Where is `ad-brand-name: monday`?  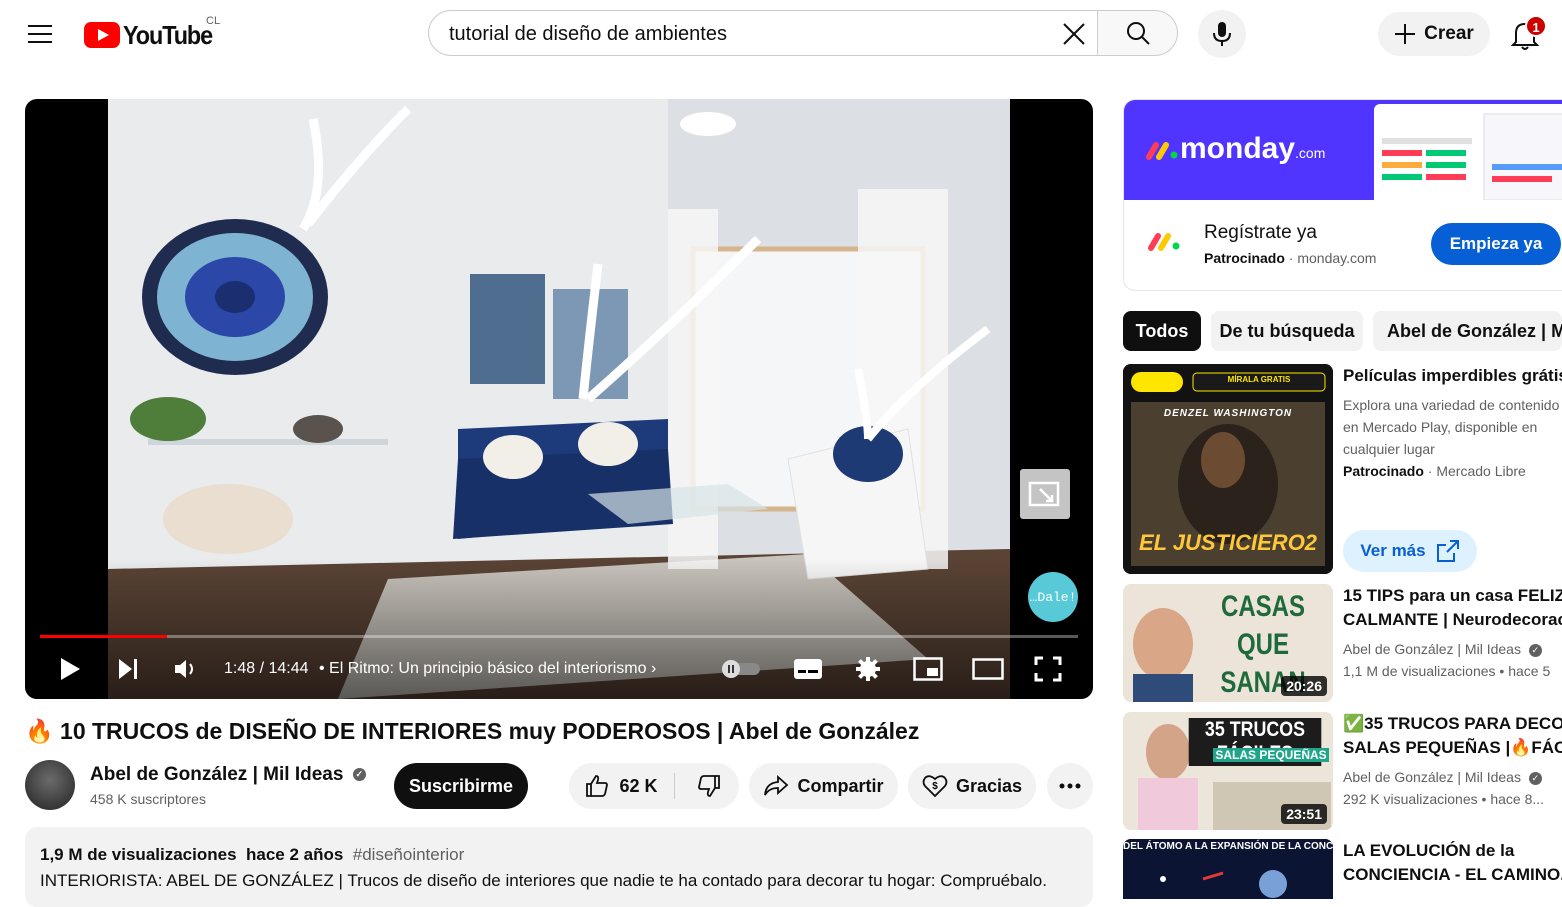 ad-brand-name: monday is located at coordinates (1238, 148).